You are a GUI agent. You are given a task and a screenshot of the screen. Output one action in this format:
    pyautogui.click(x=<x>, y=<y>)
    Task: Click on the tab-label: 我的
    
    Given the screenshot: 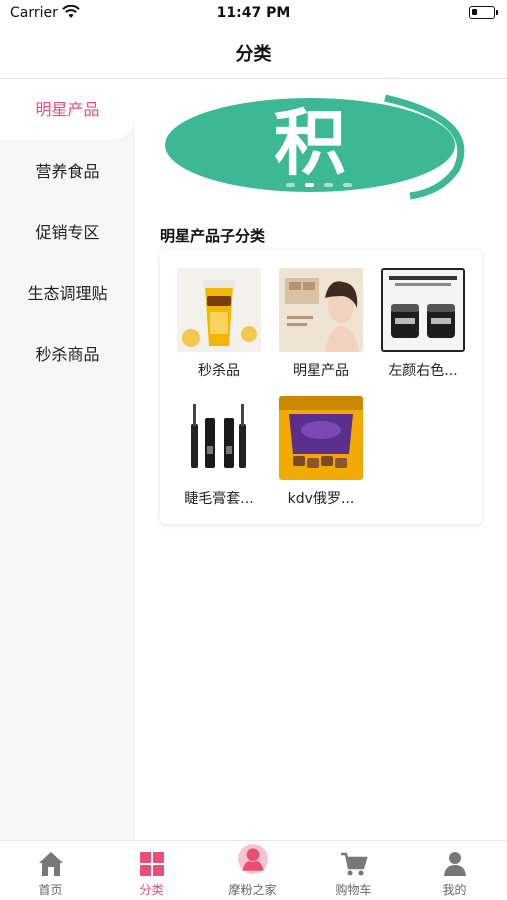 What is the action you would take?
    pyautogui.click(x=454, y=890)
    